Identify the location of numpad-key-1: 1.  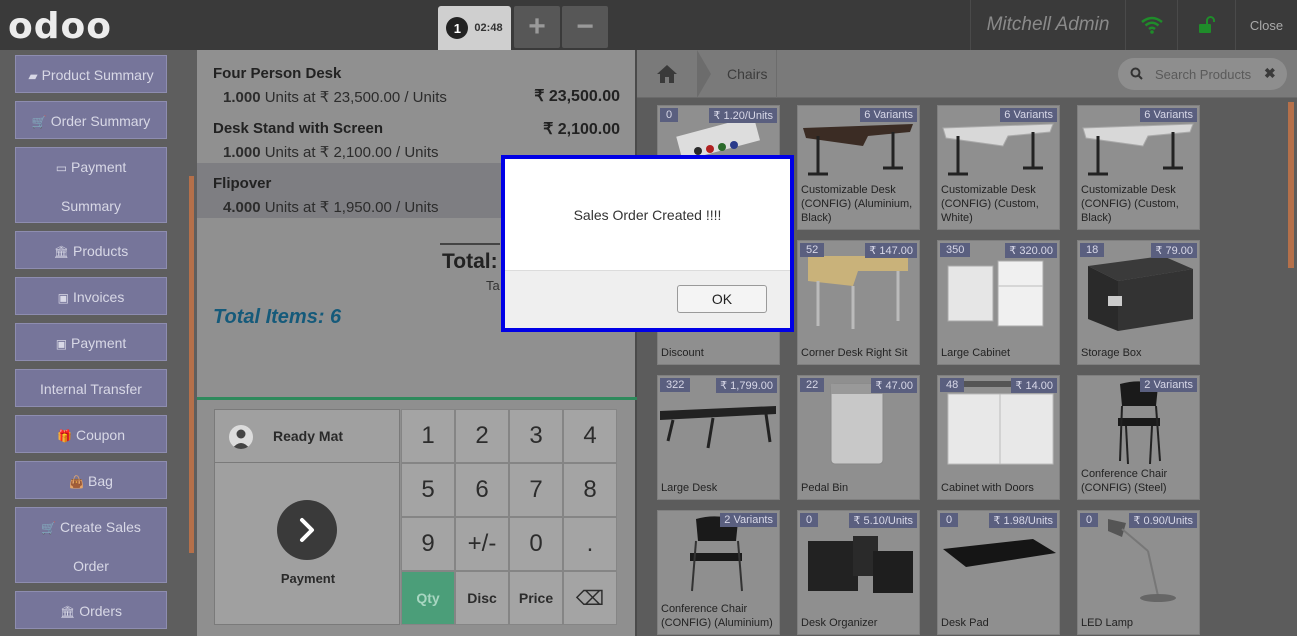
(428, 436).